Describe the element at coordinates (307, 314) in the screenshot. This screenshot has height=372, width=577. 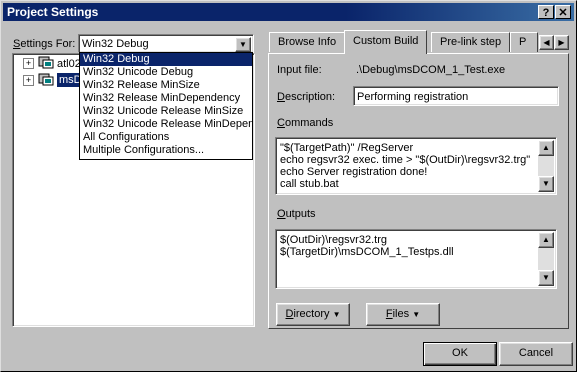
I see `directory-button-label: Directory` at that location.